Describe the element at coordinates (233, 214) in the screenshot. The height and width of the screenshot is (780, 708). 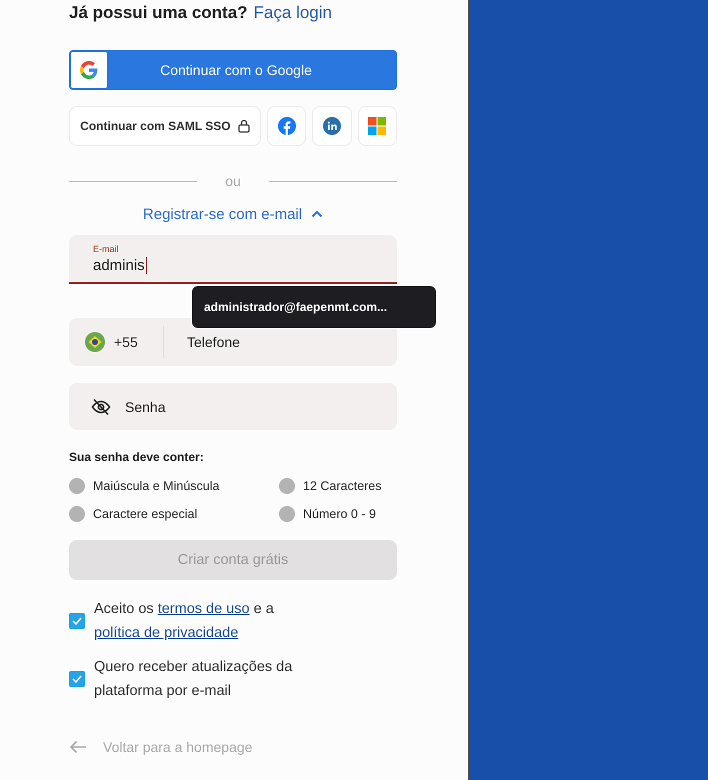
I see `register-email-toggle: Registrar-se com e-mail` at that location.